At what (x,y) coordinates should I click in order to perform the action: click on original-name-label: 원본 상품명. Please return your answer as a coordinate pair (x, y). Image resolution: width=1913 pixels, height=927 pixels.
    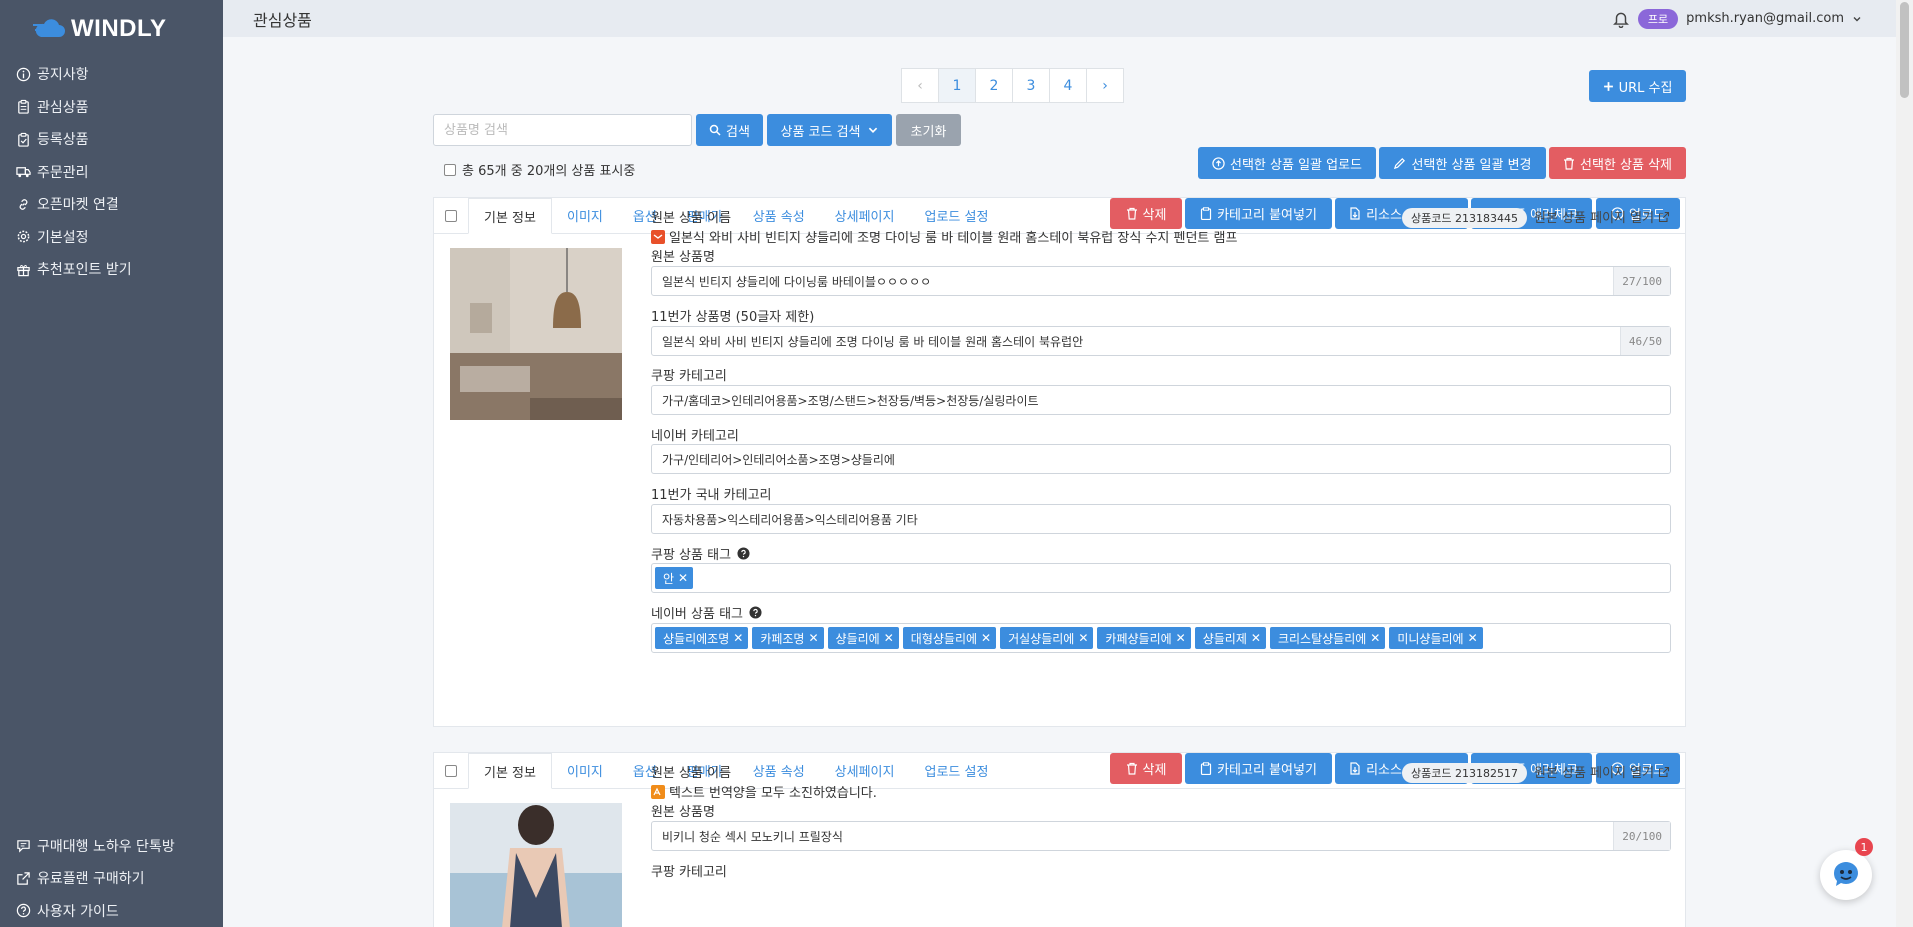
    Looking at the image, I should click on (683, 257).